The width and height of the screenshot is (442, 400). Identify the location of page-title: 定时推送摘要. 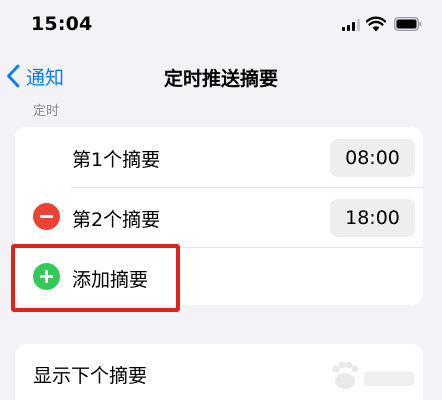
(220, 79).